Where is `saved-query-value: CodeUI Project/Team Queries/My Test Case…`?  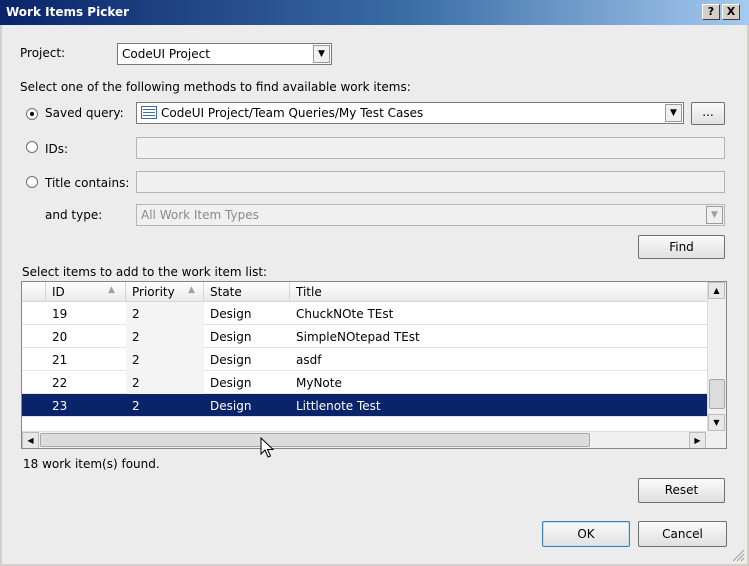 saved-query-value: CodeUI Project/Team Queries/My Test Case… is located at coordinates (292, 113).